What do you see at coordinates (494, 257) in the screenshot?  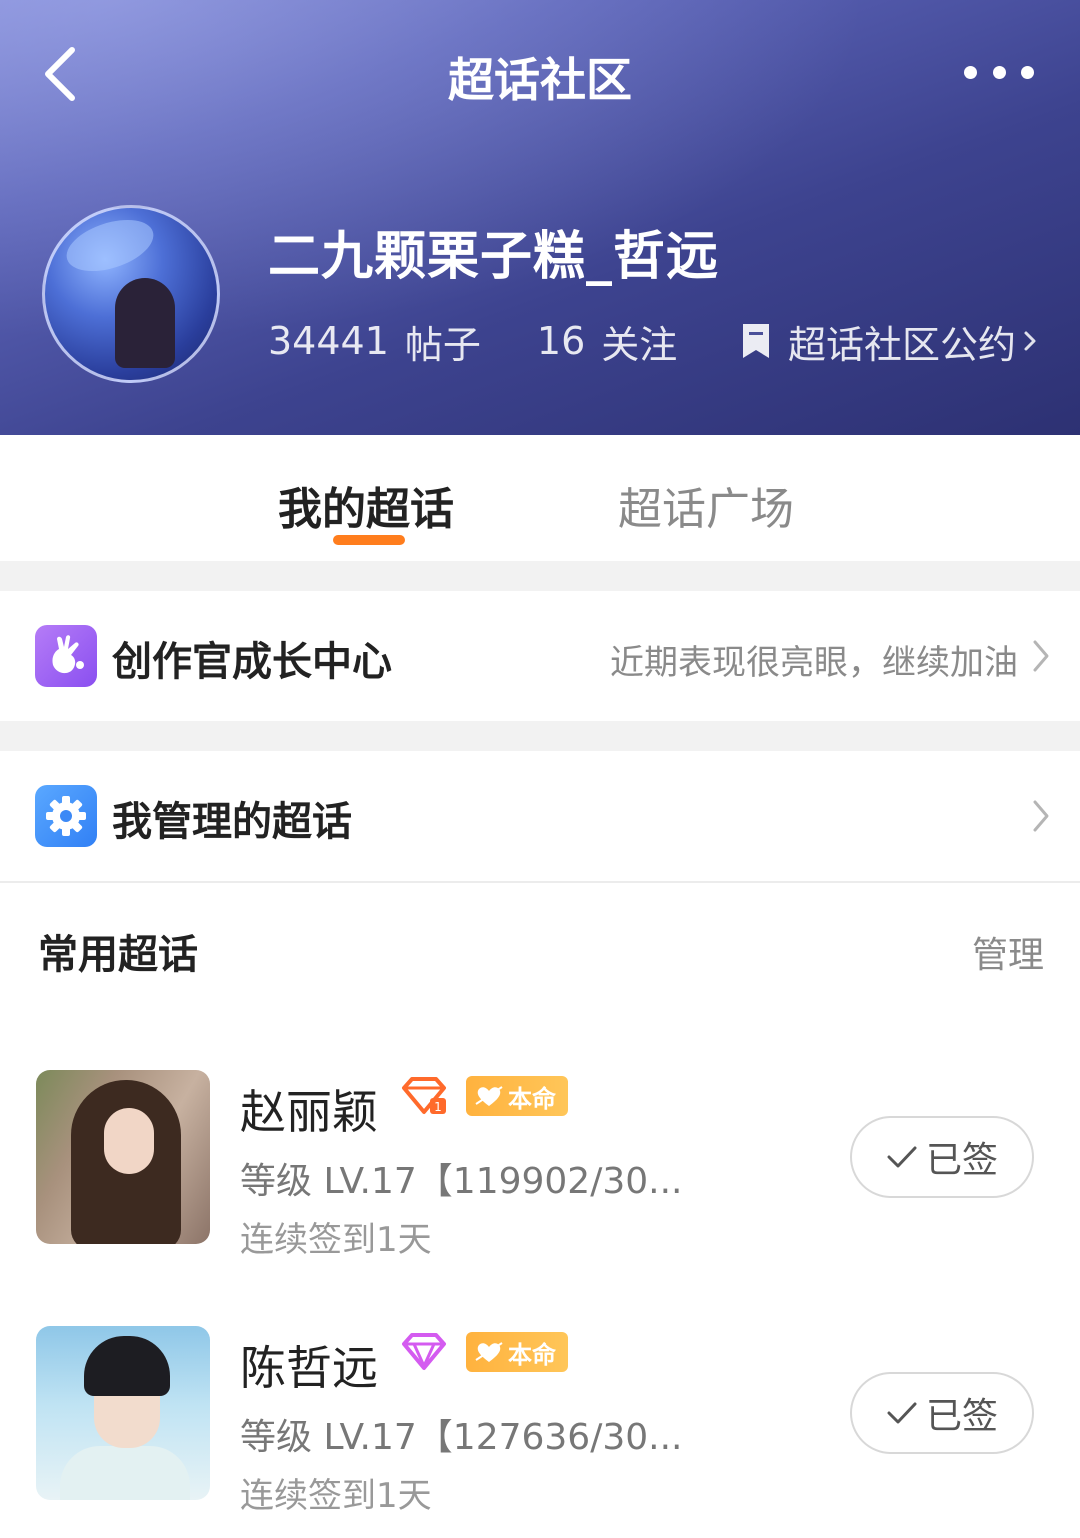 I see `community-name: 二九颗栗子糕_哲远` at bounding box center [494, 257].